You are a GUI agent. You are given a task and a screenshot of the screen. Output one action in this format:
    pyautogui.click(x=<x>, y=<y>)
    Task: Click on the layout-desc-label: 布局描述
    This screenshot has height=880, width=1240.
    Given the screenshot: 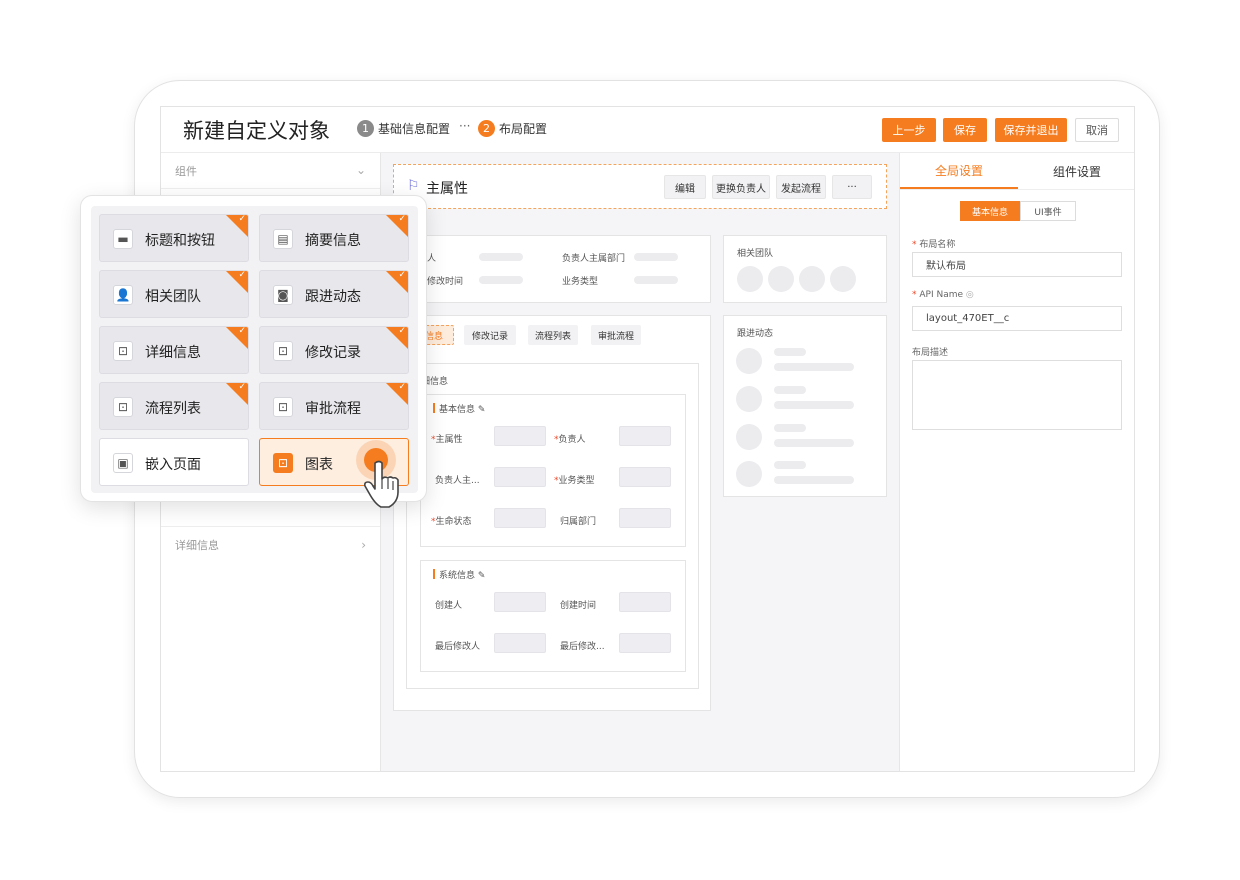 What is the action you would take?
    pyautogui.click(x=930, y=353)
    